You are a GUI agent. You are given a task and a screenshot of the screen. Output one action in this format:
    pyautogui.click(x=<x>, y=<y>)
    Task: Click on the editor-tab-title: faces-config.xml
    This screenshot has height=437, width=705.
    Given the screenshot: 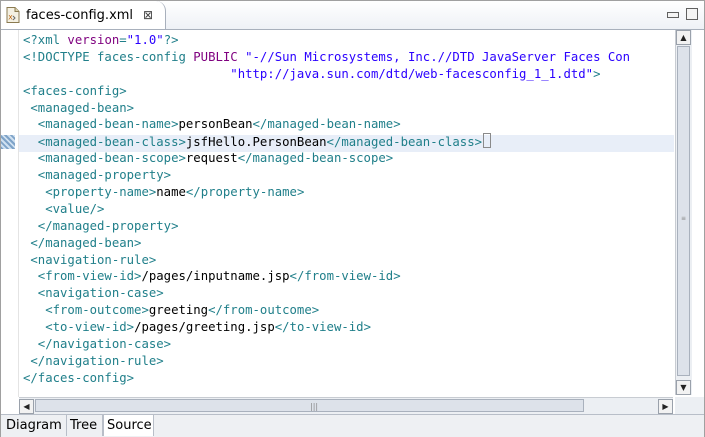 What is the action you would take?
    pyautogui.click(x=80, y=15)
    